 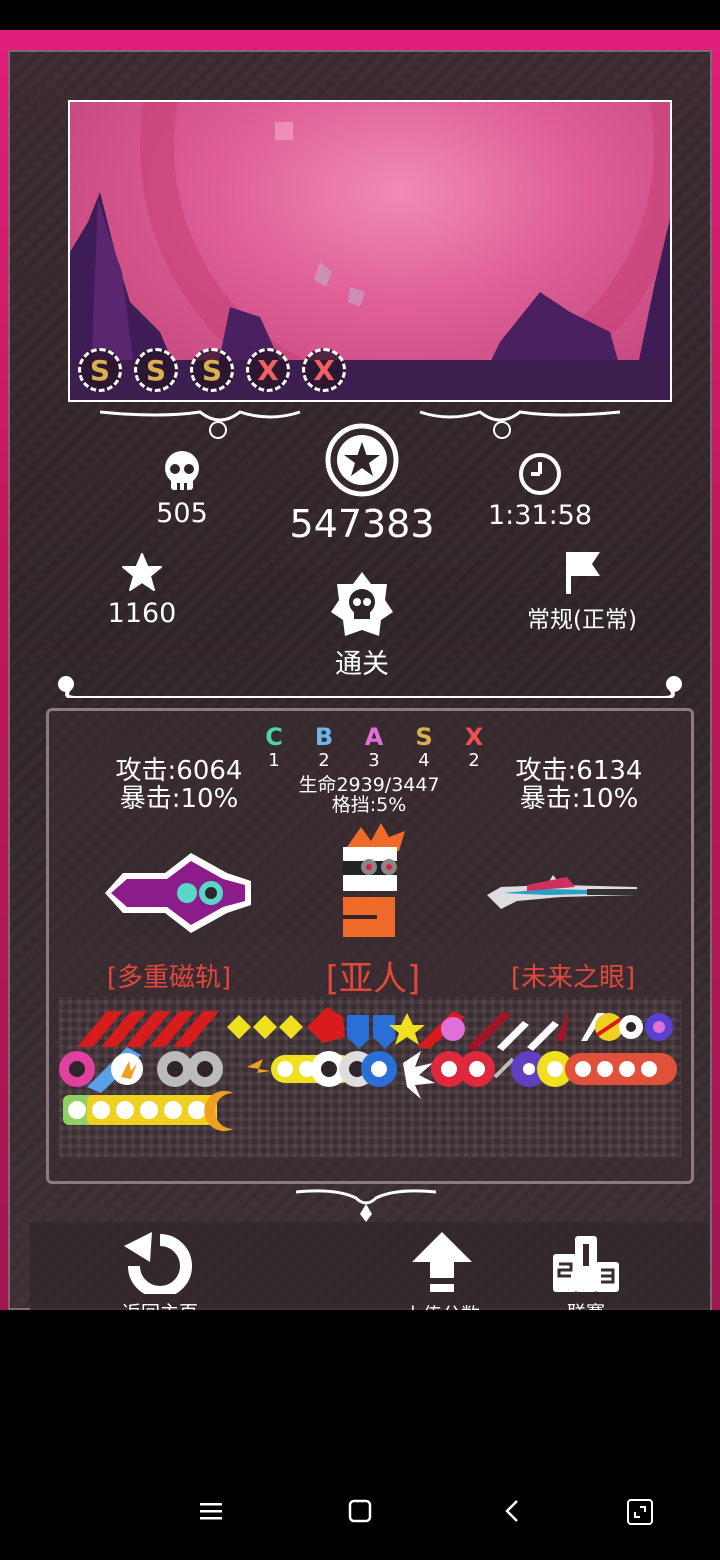 I want to click on grade-x: X 2, so click(x=474, y=747).